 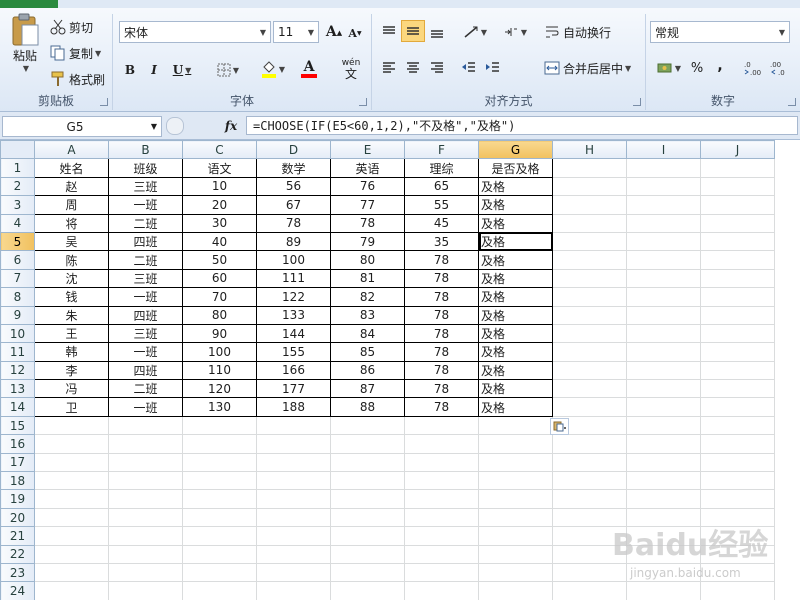 What do you see at coordinates (293, 260) in the screenshot?
I see `cell: 100` at bounding box center [293, 260].